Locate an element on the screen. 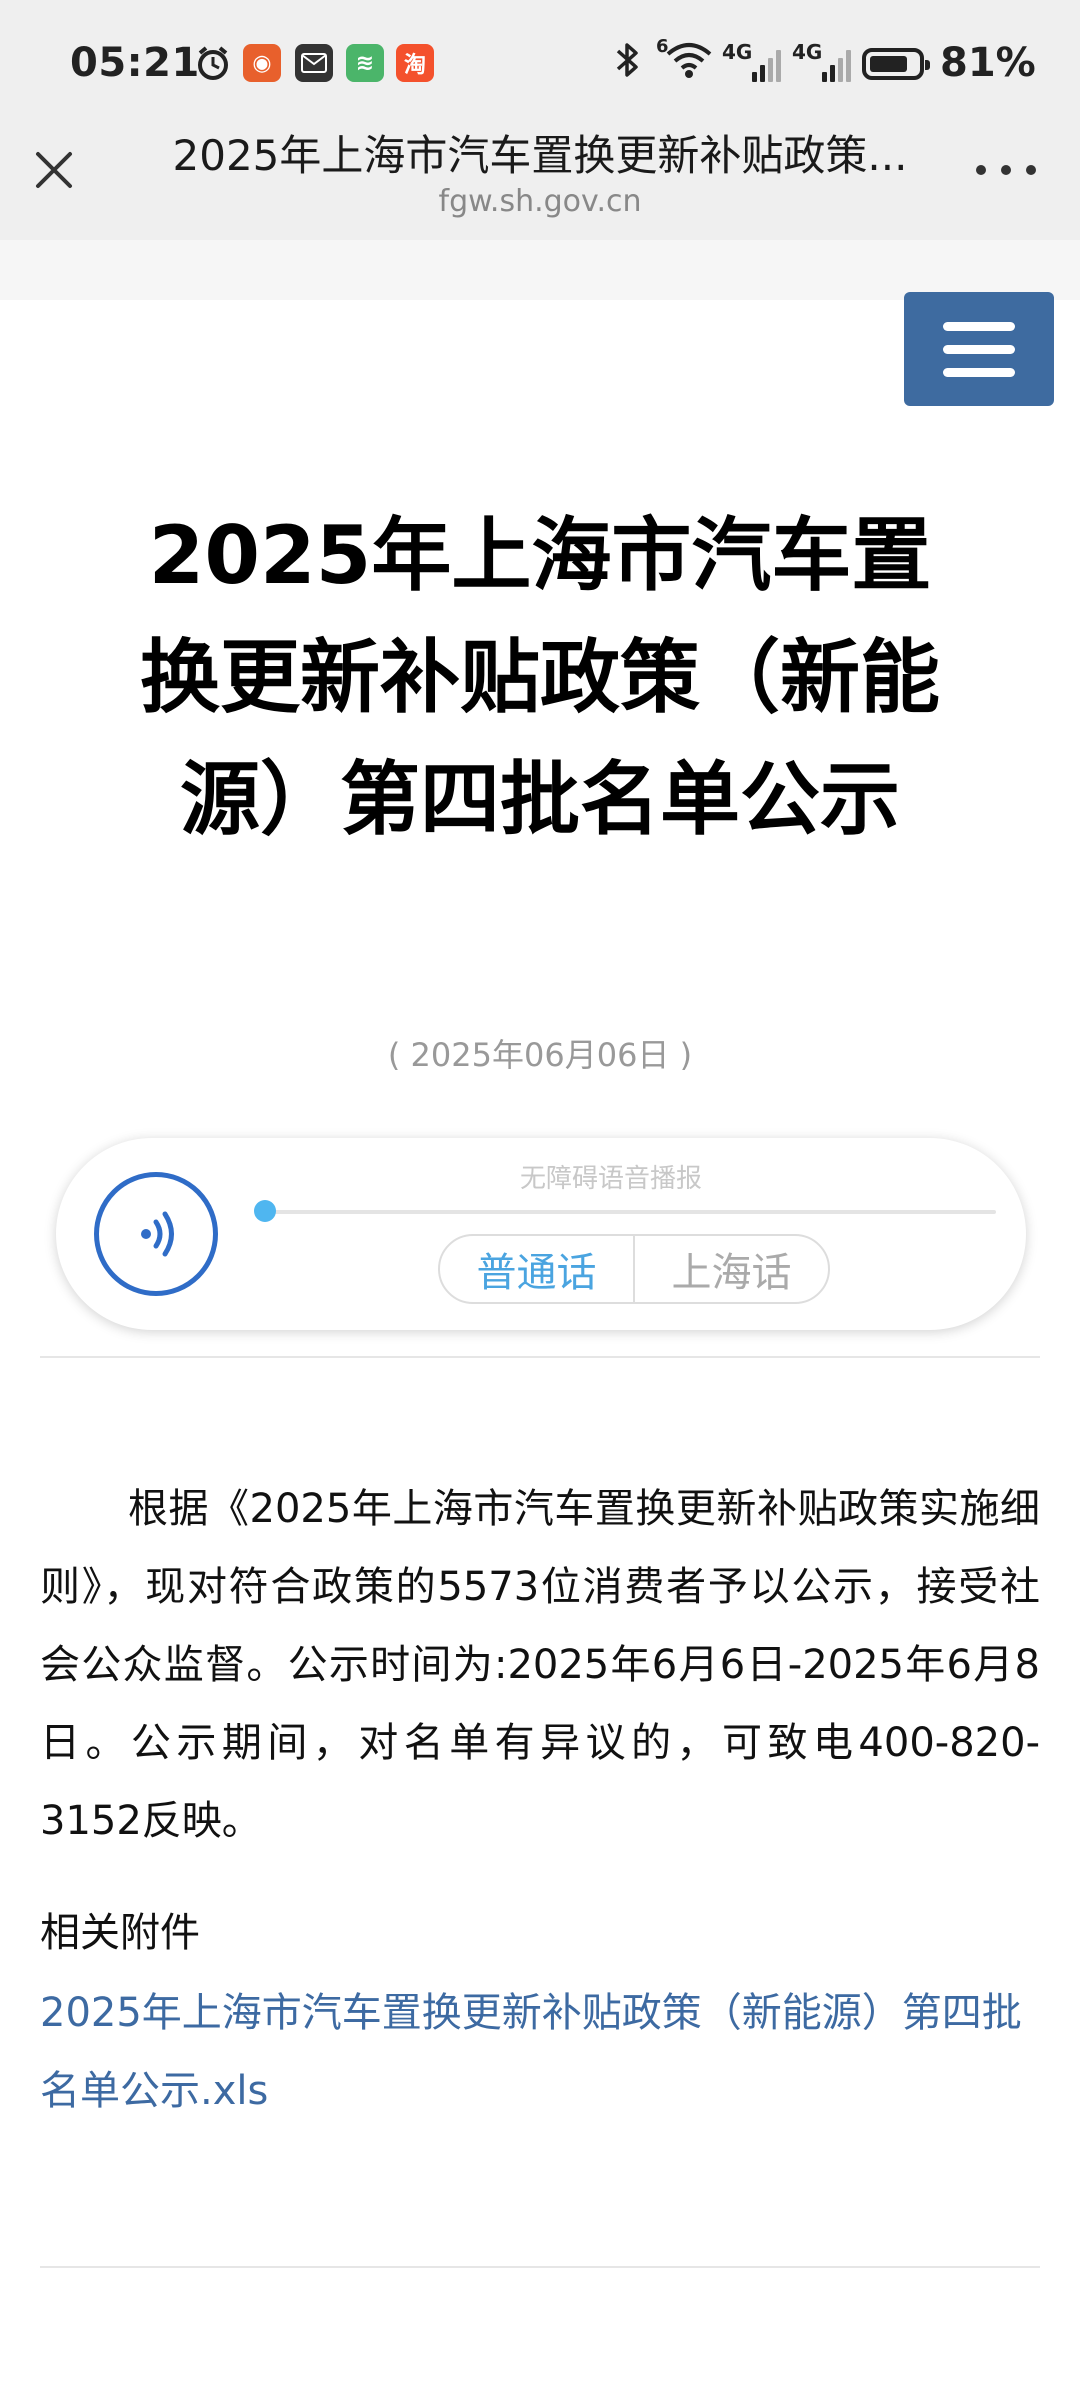 Image resolution: width=1080 pixels, height=2398 pixels. network-type-2: 4G is located at coordinates (807, 52).